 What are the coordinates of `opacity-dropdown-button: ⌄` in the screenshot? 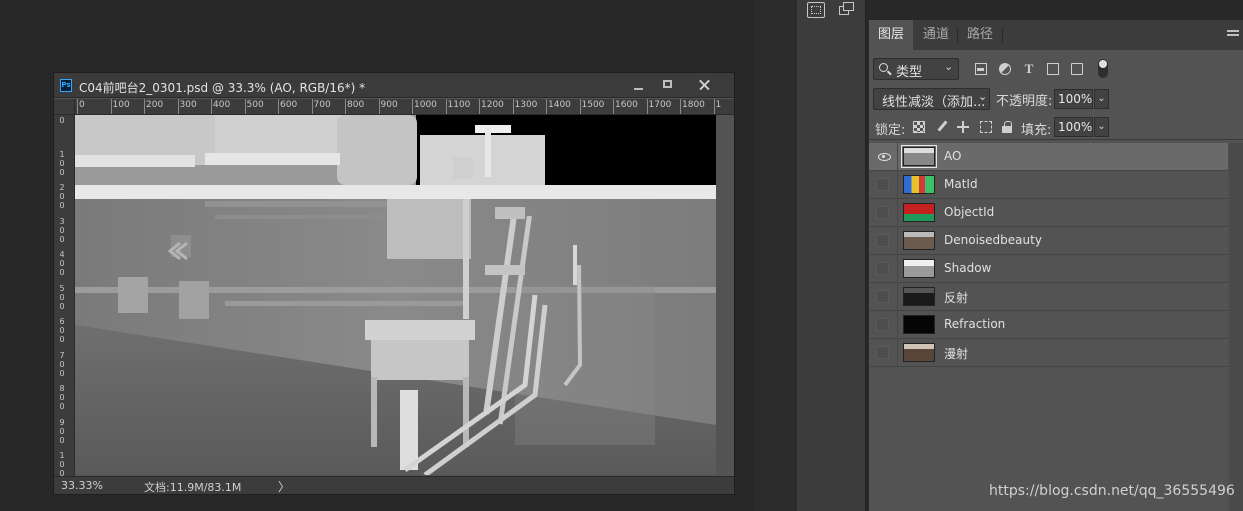 It's located at (1101, 99).